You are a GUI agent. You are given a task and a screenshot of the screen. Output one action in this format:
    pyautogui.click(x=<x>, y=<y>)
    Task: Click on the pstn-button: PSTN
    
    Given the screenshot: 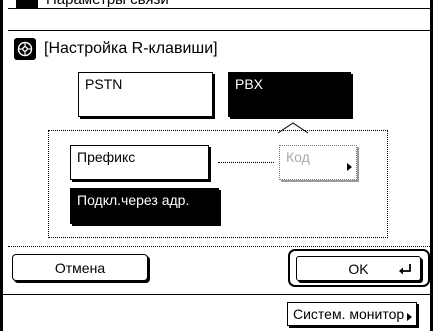 What is the action you would take?
    pyautogui.click(x=145, y=94)
    